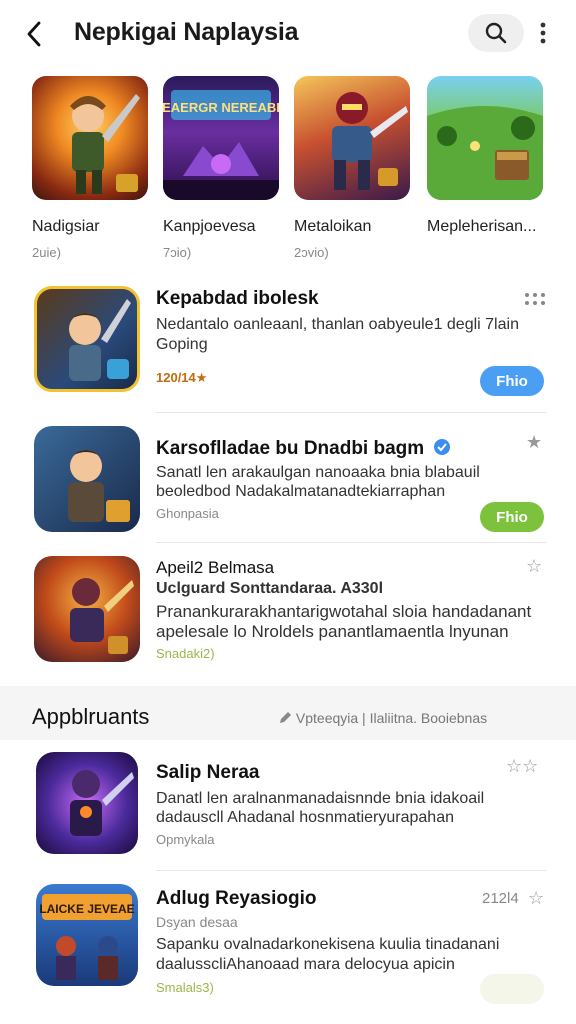  I want to click on featured-subtitle: 2ɔvio), so click(311, 252).